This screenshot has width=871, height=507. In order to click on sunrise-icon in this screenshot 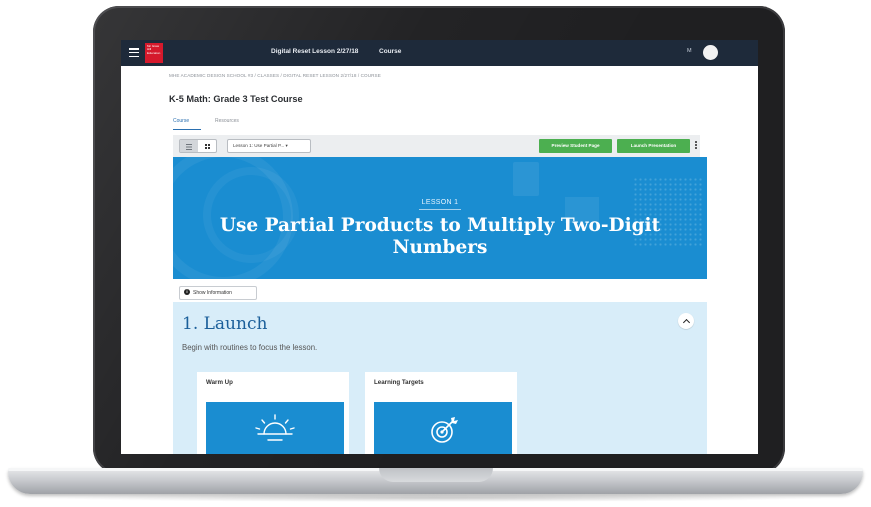, I will do `click(275, 427)`.